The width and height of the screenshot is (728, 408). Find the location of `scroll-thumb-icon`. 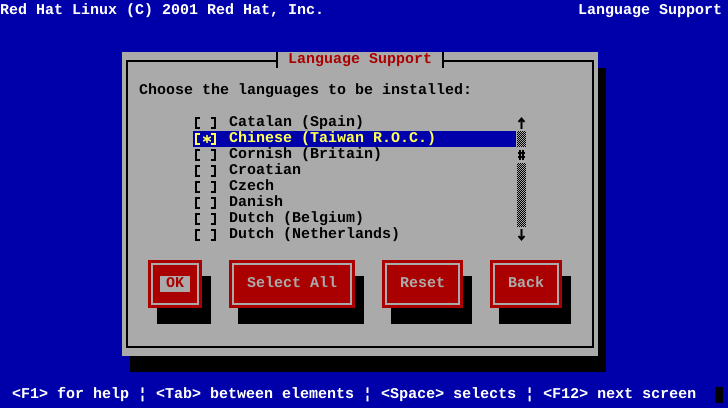

scroll-thumb-icon is located at coordinates (521, 155).